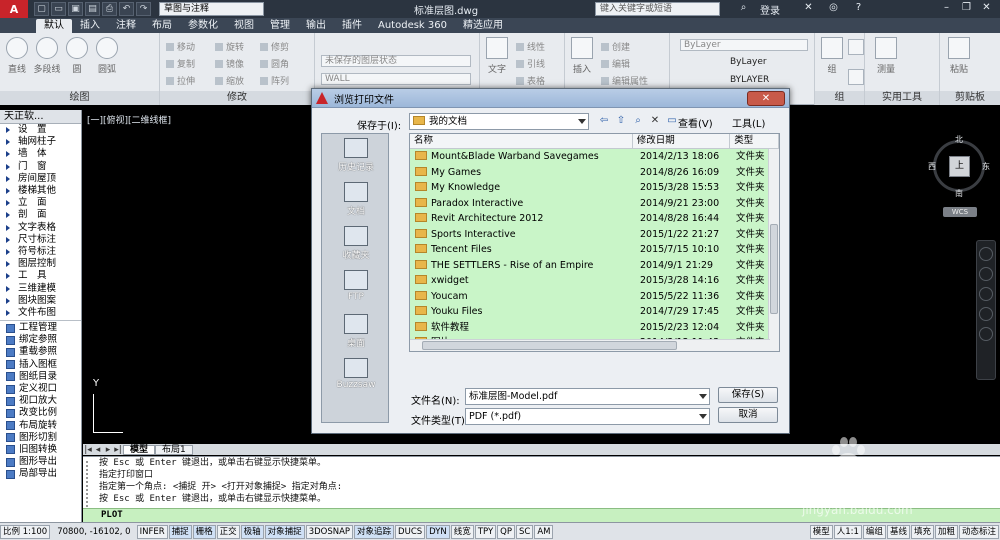 The height and width of the screenshot is (540, 1000). Describe the element at coordinates (839, 98) in the screenshot. I see `group-panel-title: 组` at that location.